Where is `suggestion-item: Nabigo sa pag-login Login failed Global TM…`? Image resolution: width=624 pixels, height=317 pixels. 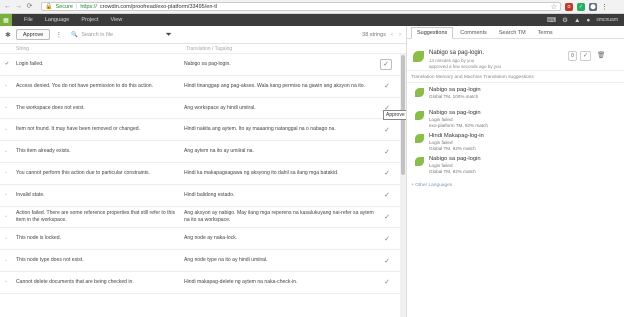
suggestion-item: Nabigo sa pag-login Login failed Global TM… is located at coordinates (515, 163).